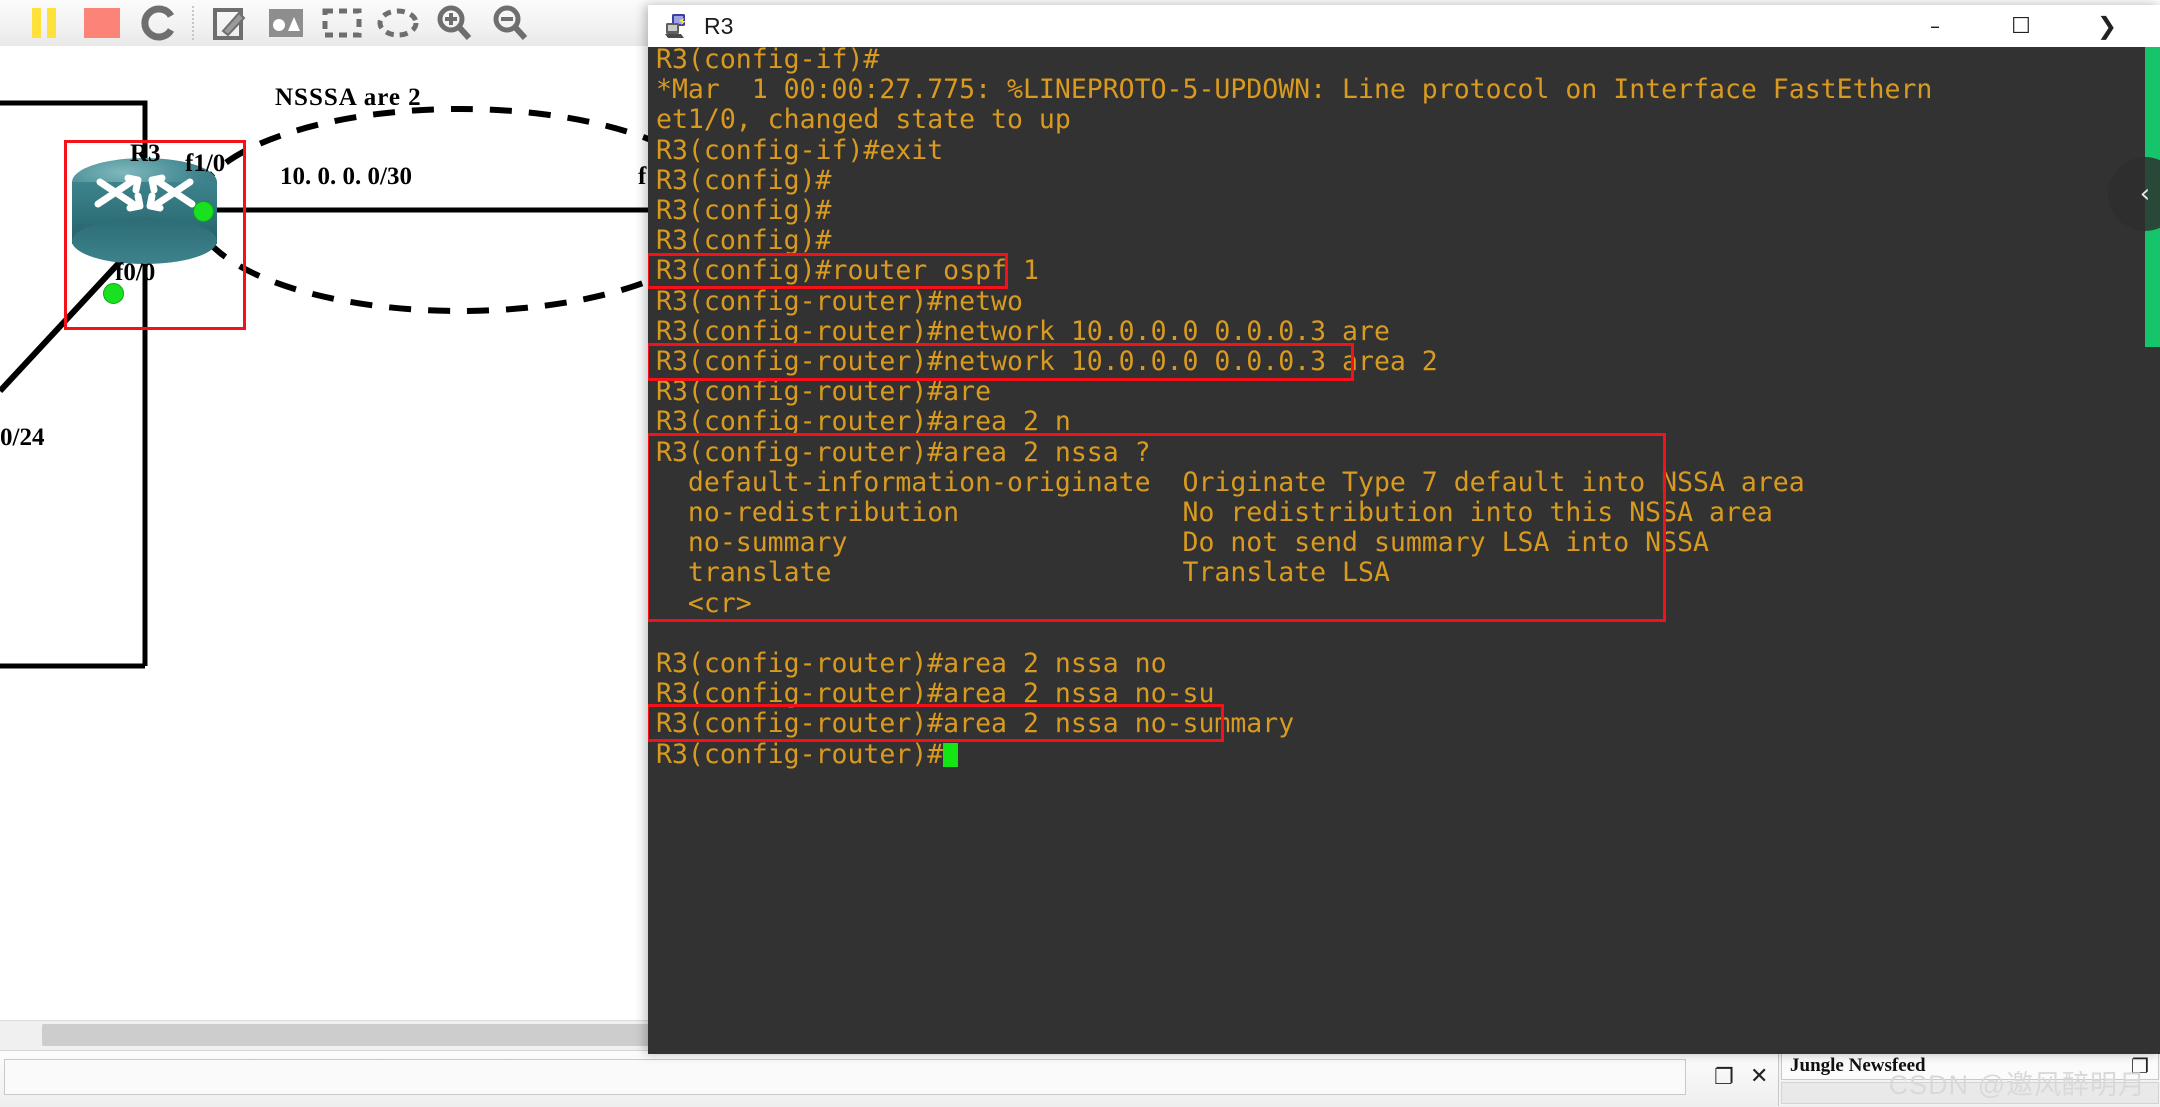 The height and width of the screenshot is (1107, 2160). Describe the element at coordinates (677, 26) in the screenshot. I see `console-terminal-icon` at that location.